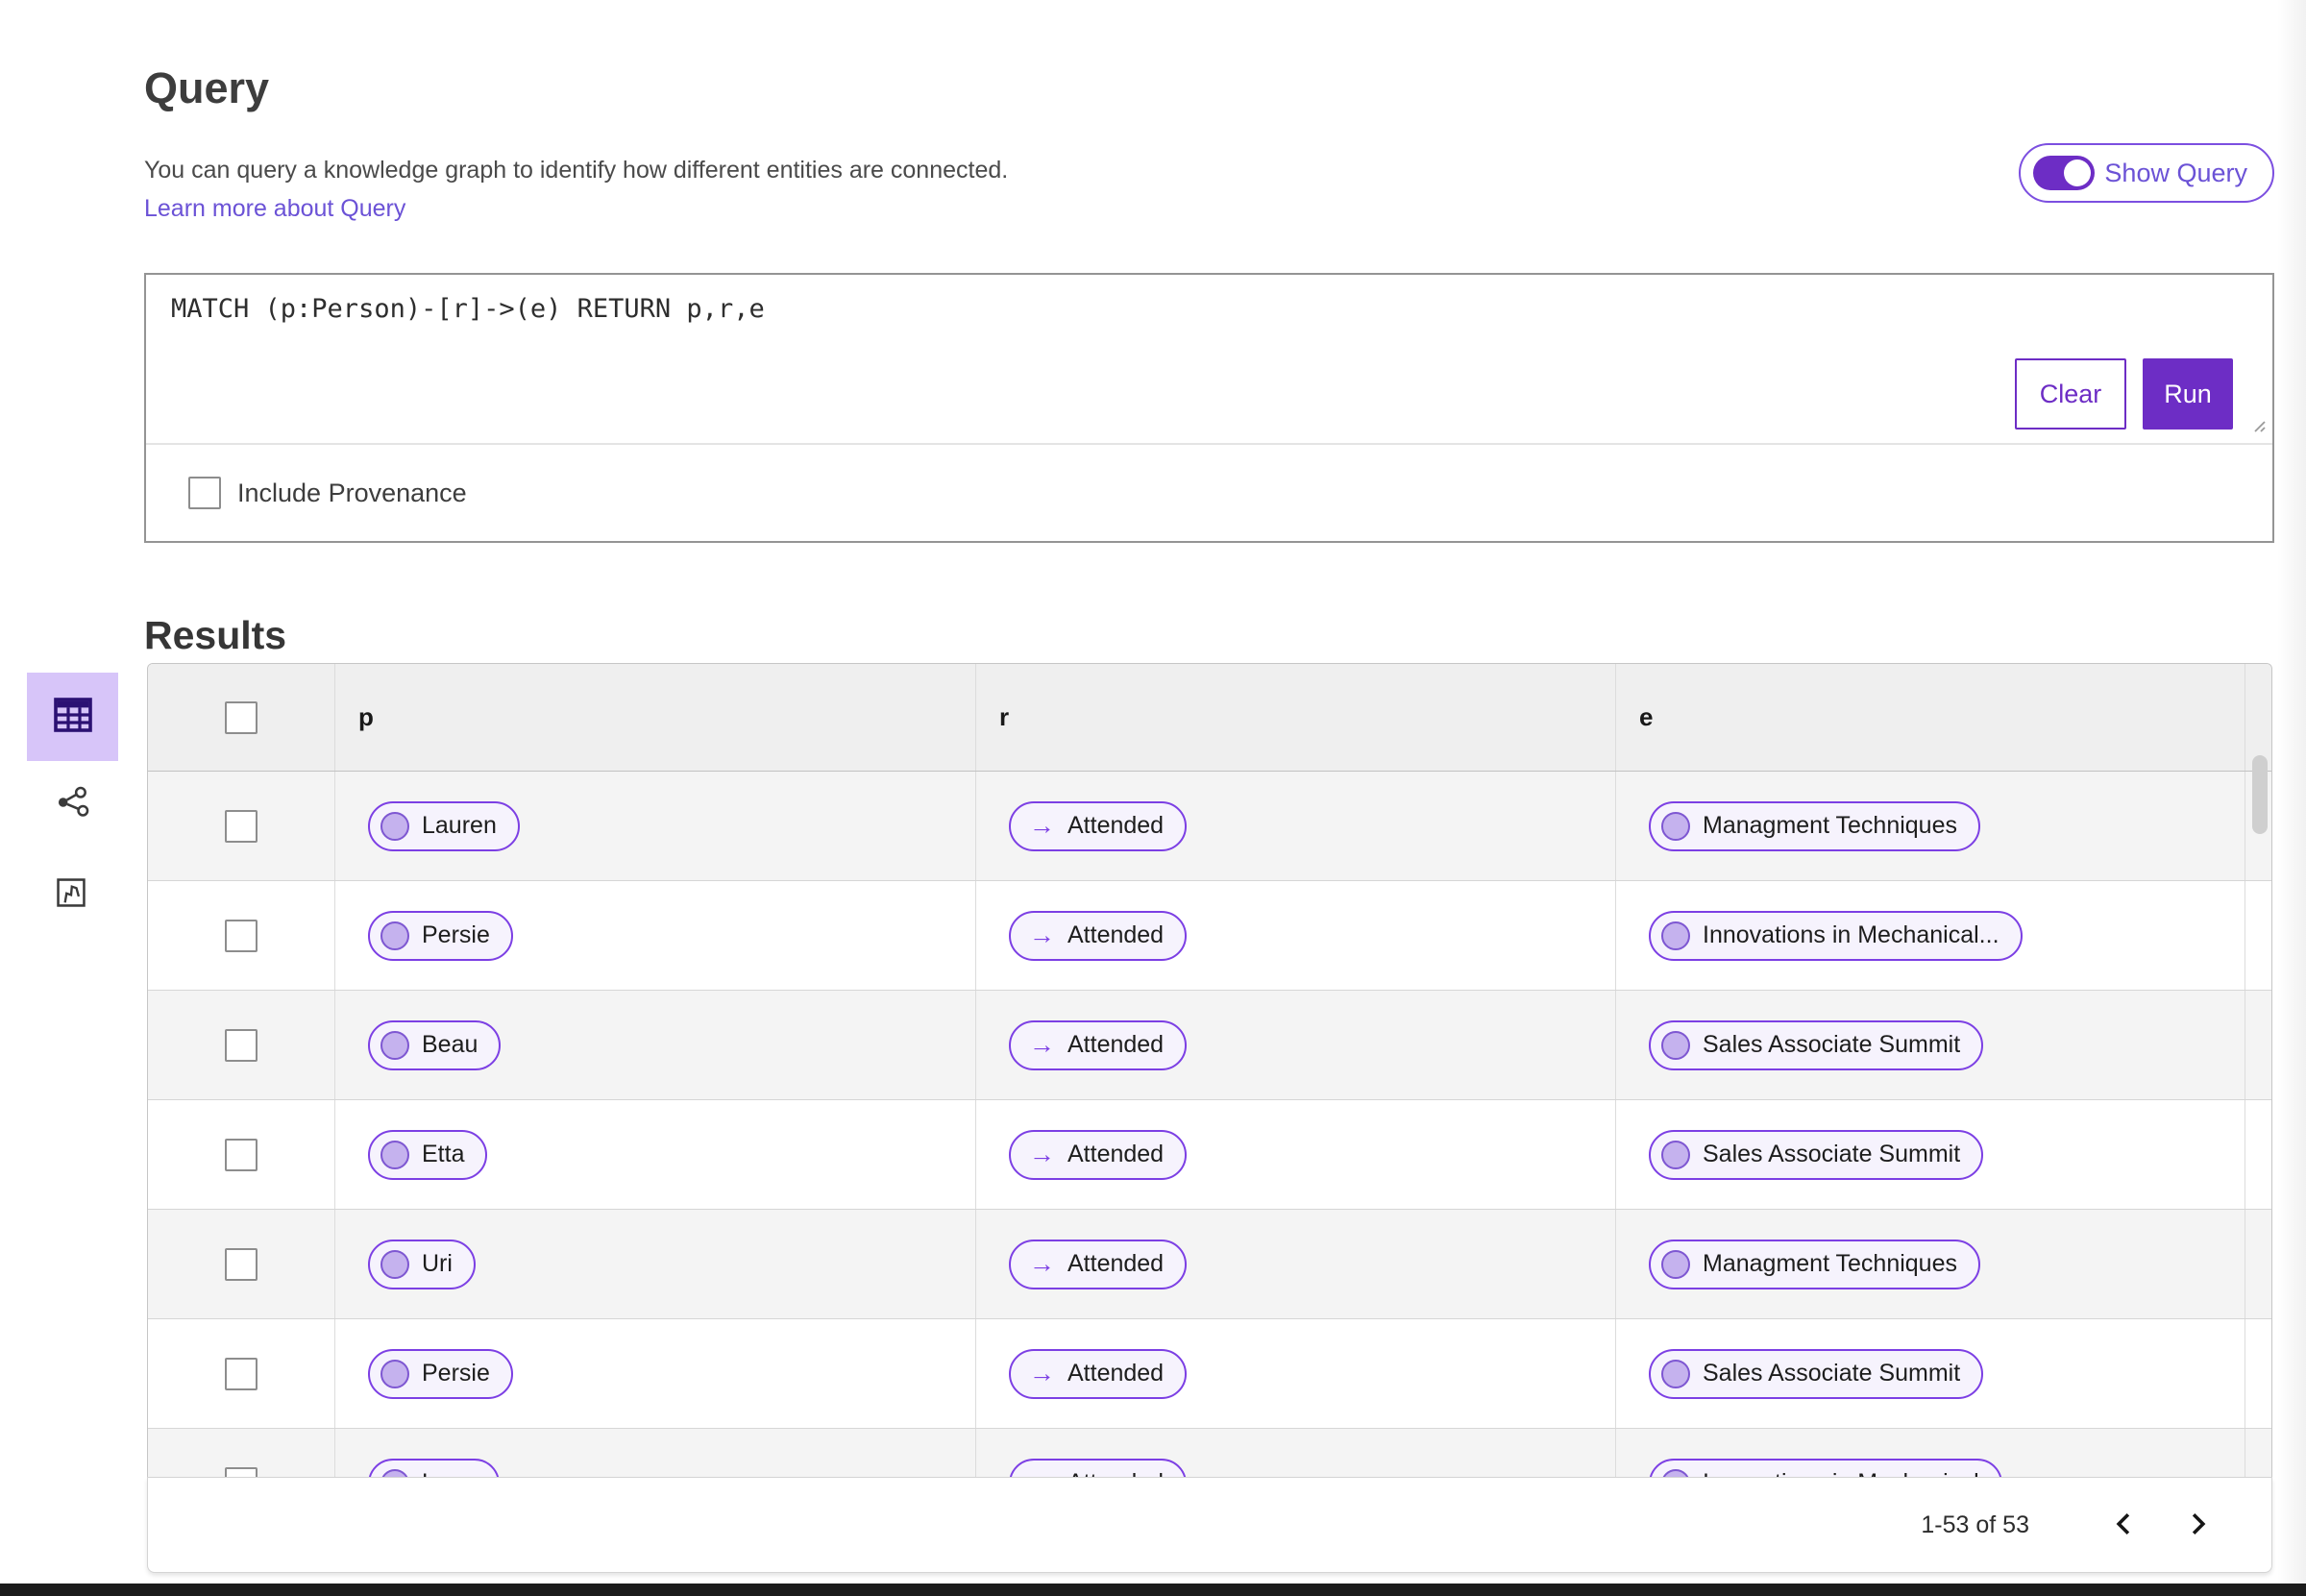  What do you see at coordinates (428, 1154) in the screenshot?
I see `entity-pill: Etta` at bounding box center [428, 1154].